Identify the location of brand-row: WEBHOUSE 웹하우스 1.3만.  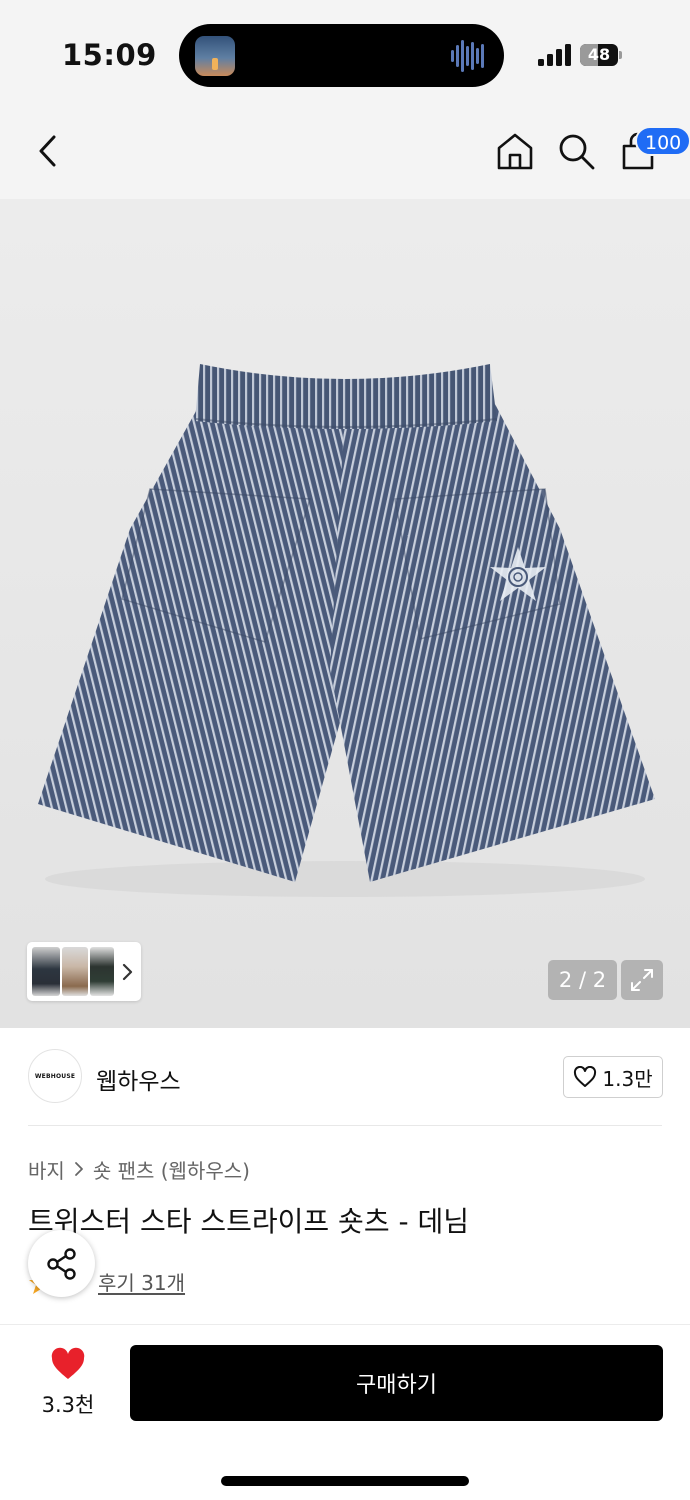
(345, 1077).